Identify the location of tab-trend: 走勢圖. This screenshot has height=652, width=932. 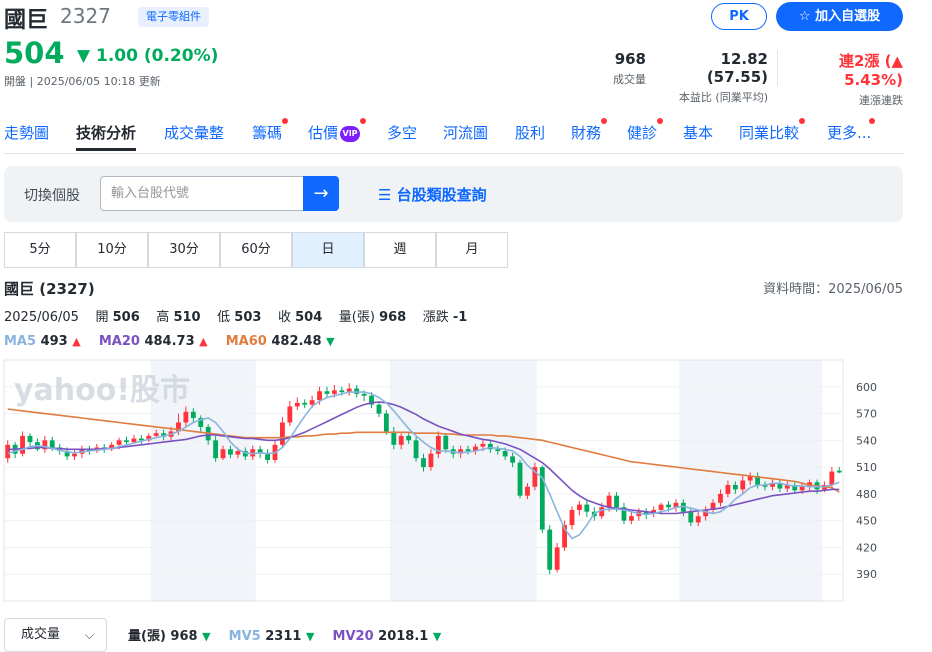
(26, 132).